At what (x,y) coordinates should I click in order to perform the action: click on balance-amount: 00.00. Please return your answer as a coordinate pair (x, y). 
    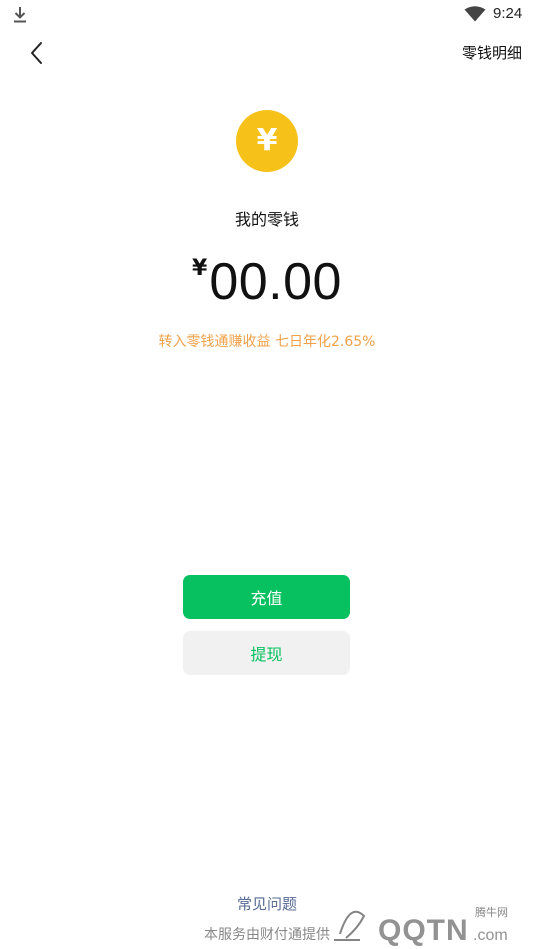
    Looking at the image, I should click on (275, 282).